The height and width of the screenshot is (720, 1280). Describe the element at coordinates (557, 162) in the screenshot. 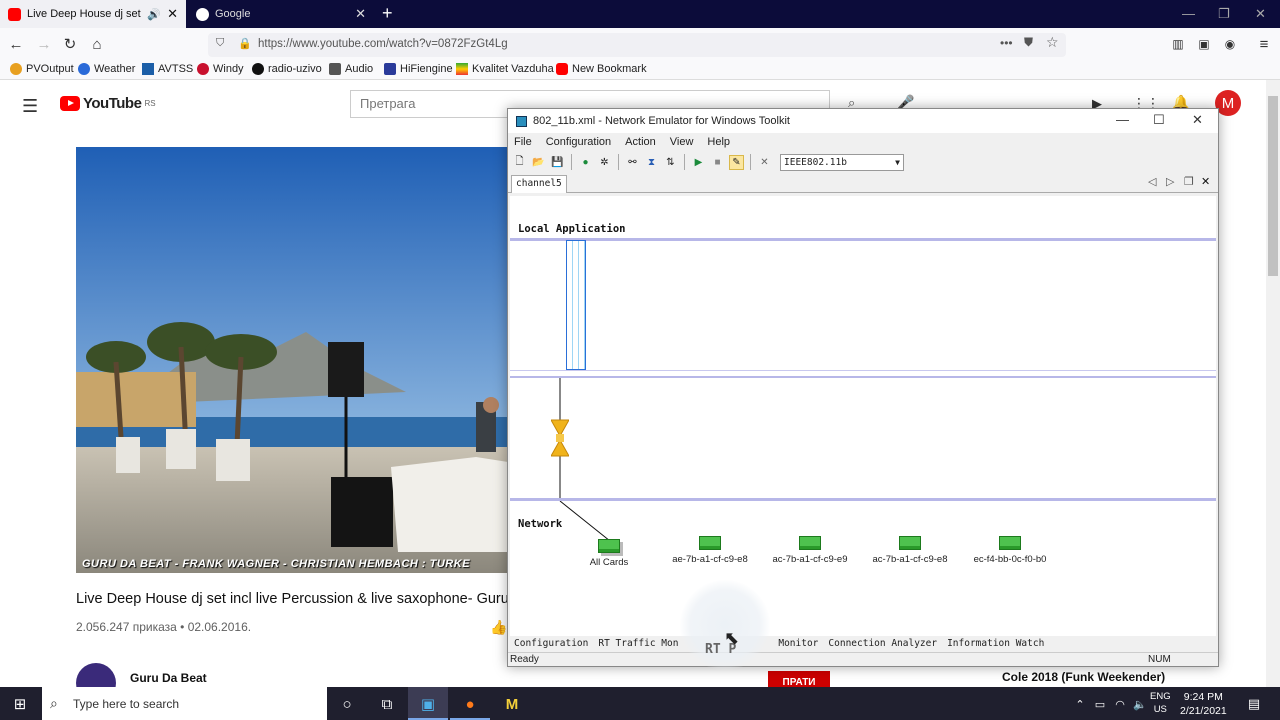

I see `save-icon: 💾` at that location.